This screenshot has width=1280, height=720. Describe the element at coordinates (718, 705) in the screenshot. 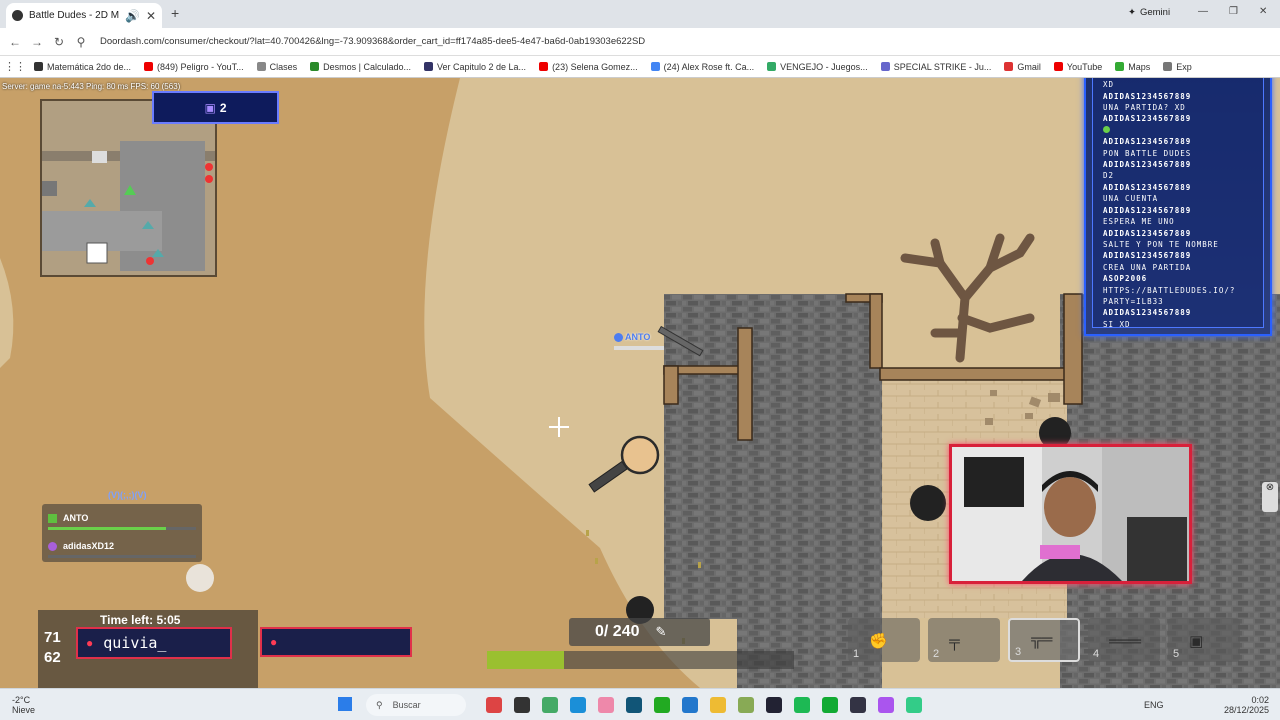

I see `folder-icon` at that location.